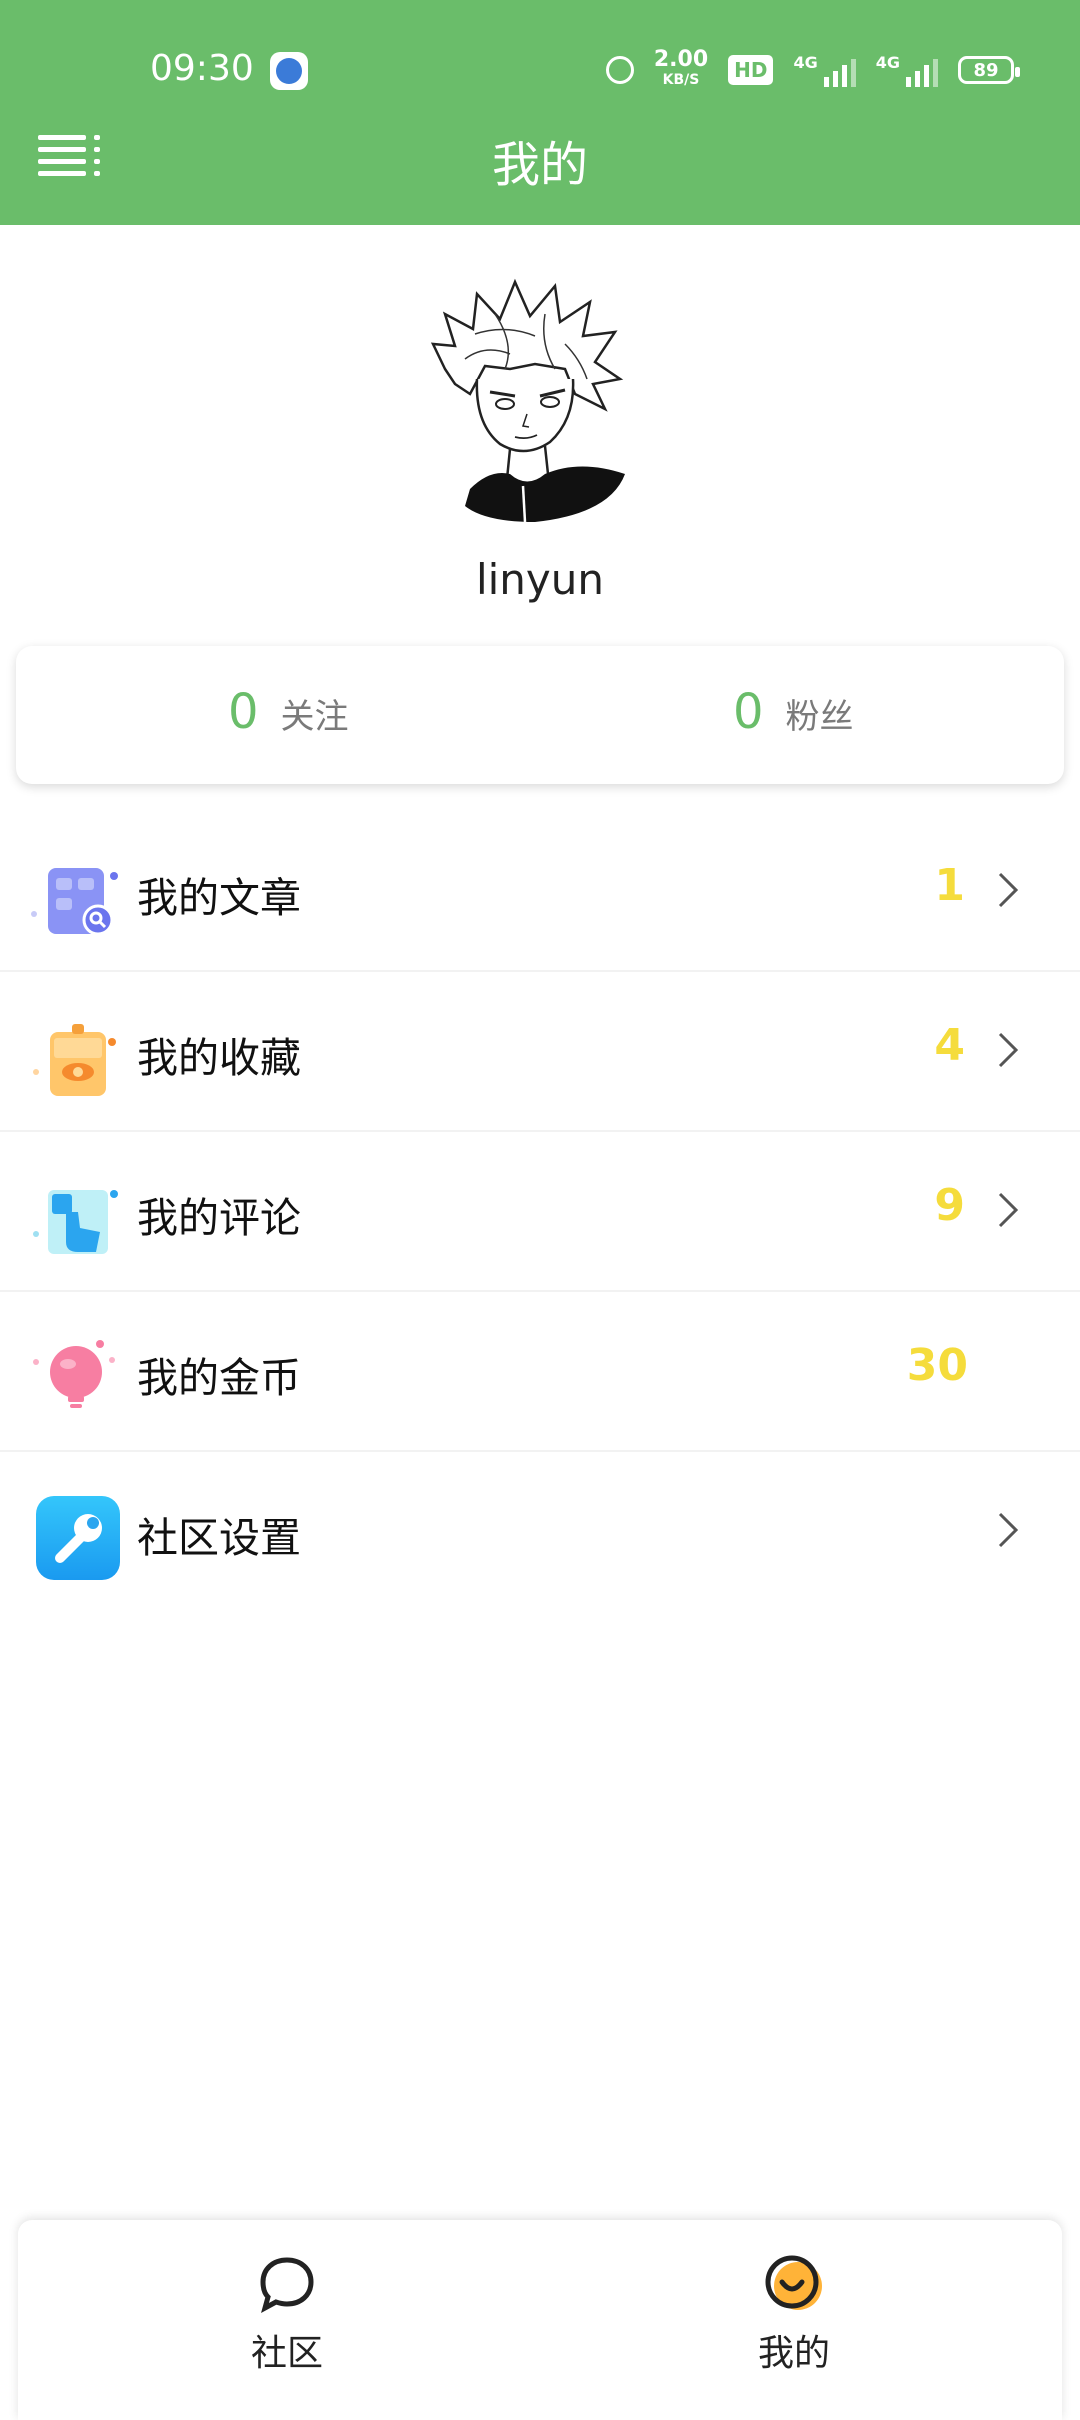  What do you see at coordinates (793, 2282) in the screenshot?
I see `smiley-icon` at bounding box center [793, 2282].